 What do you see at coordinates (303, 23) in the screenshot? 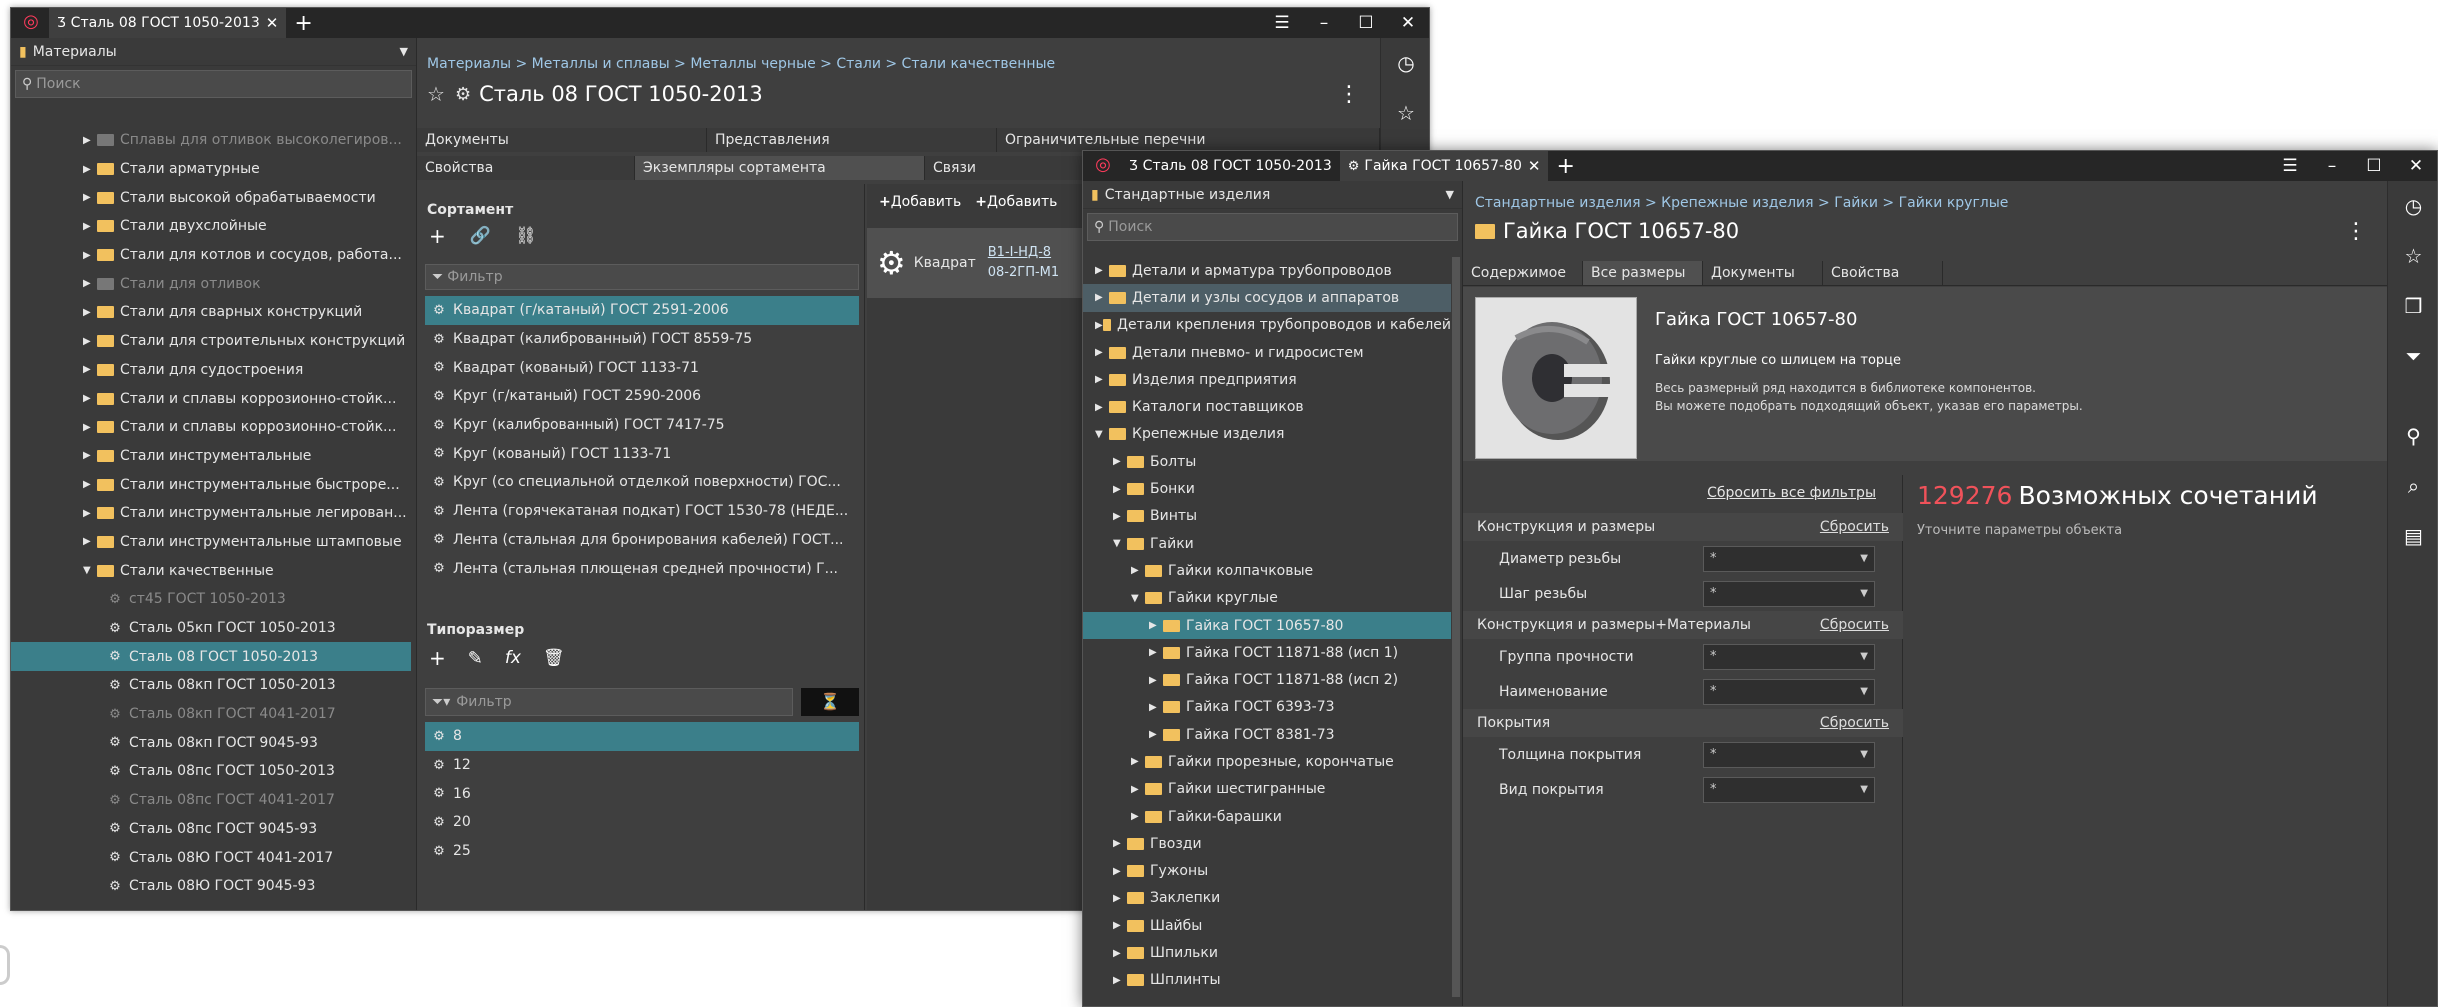
I see `new-tab-button: +` at bounding box center [303, 23].